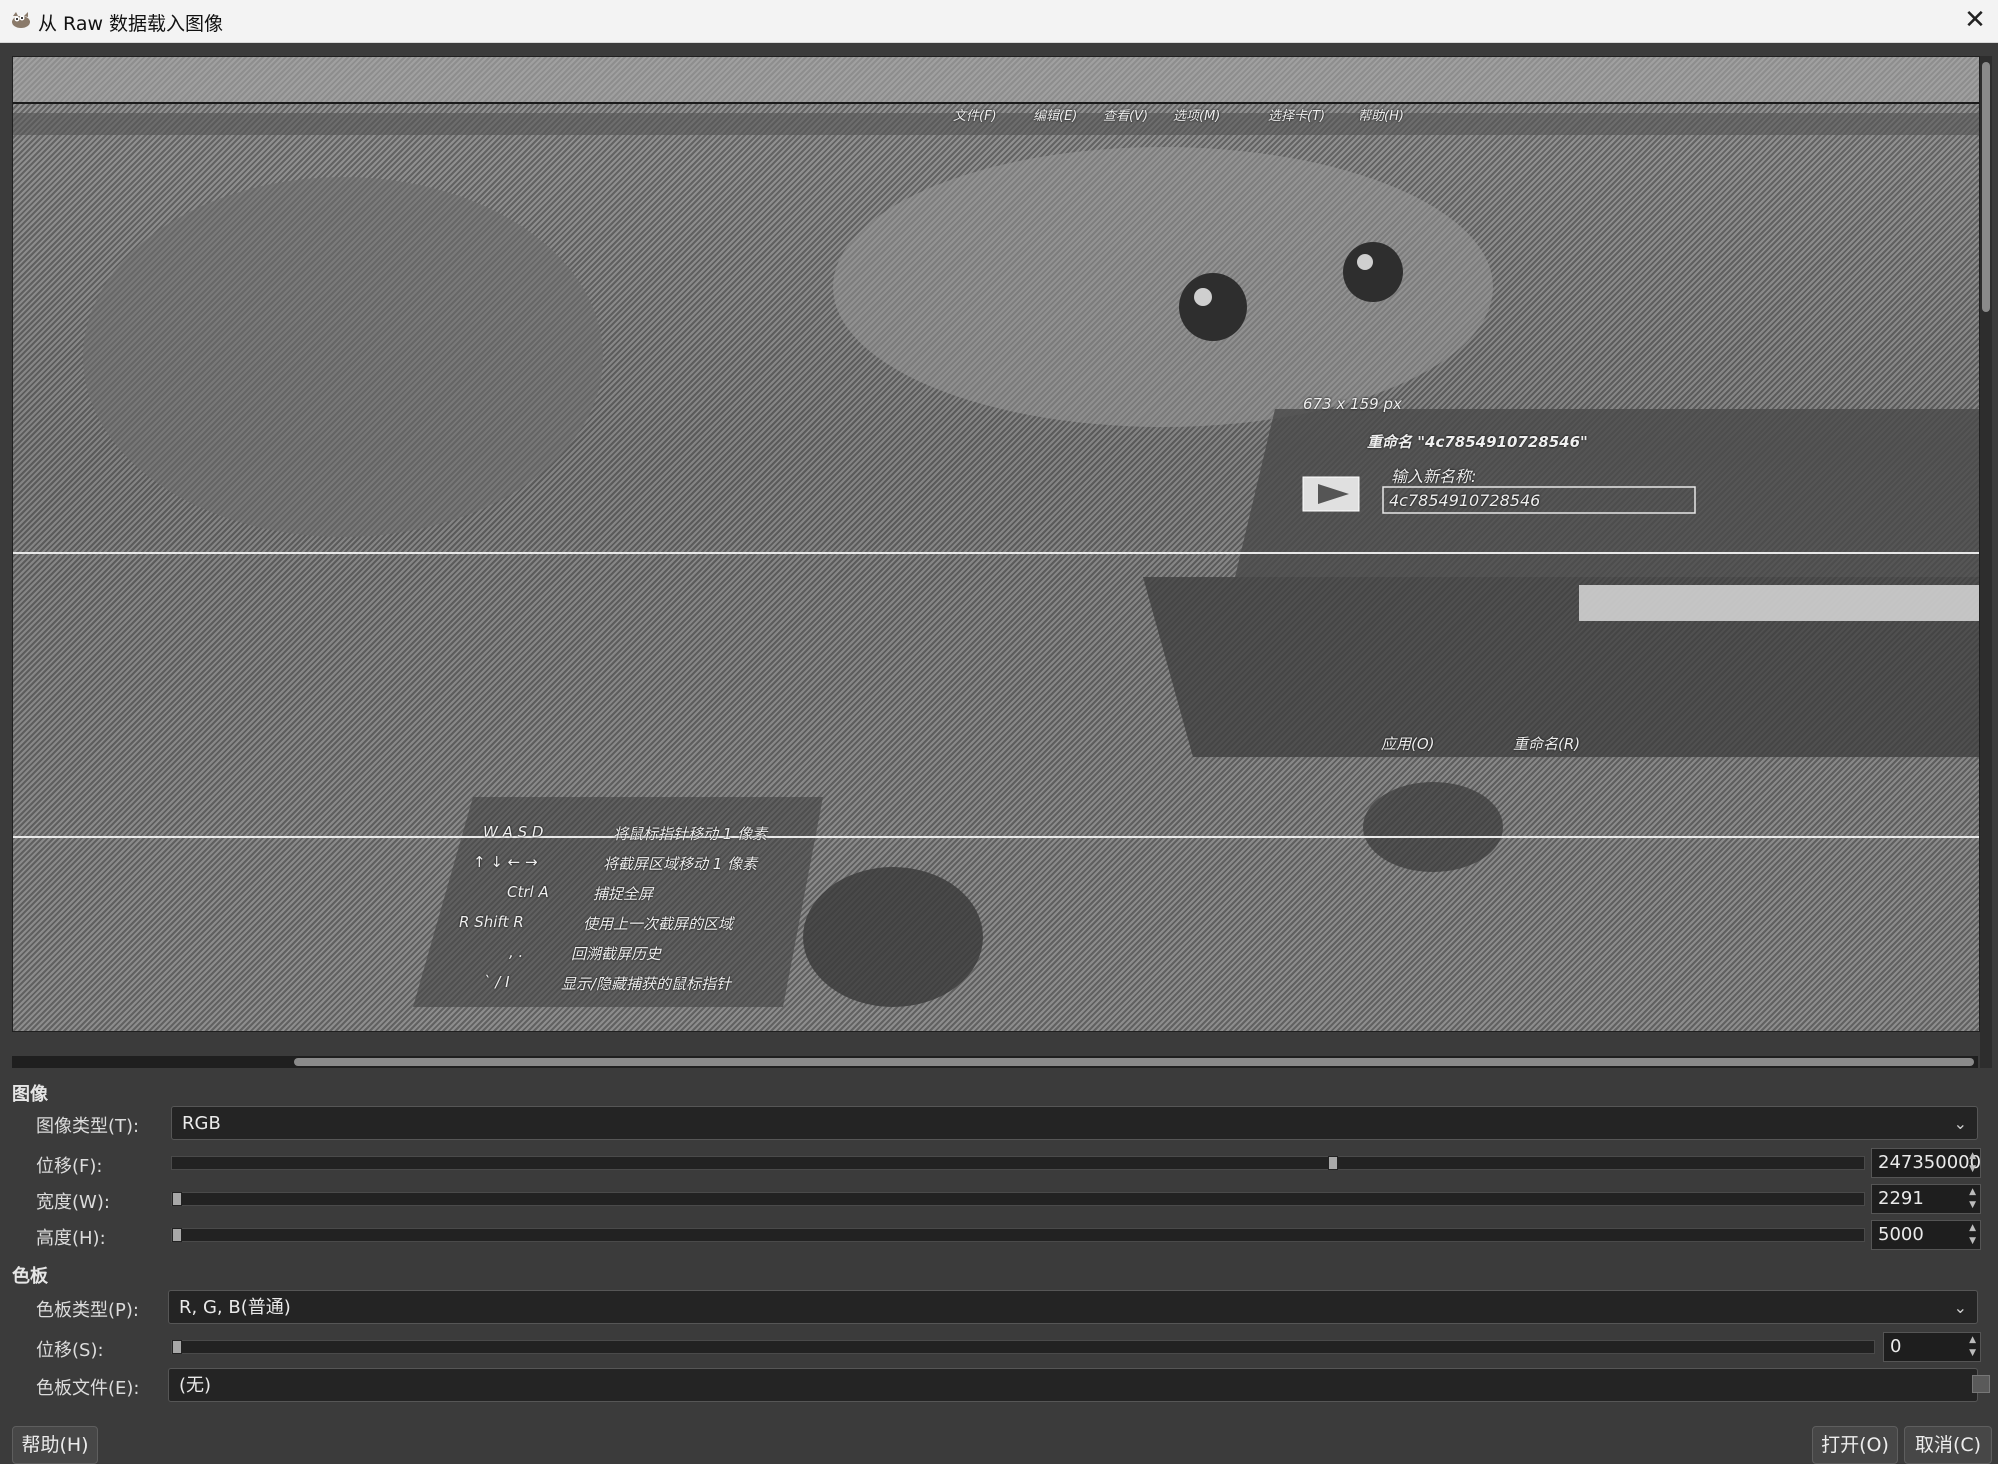 This screenshot has width=1998, height=1464. I want to click on image-section-title: 图像, so click(30, 1094).